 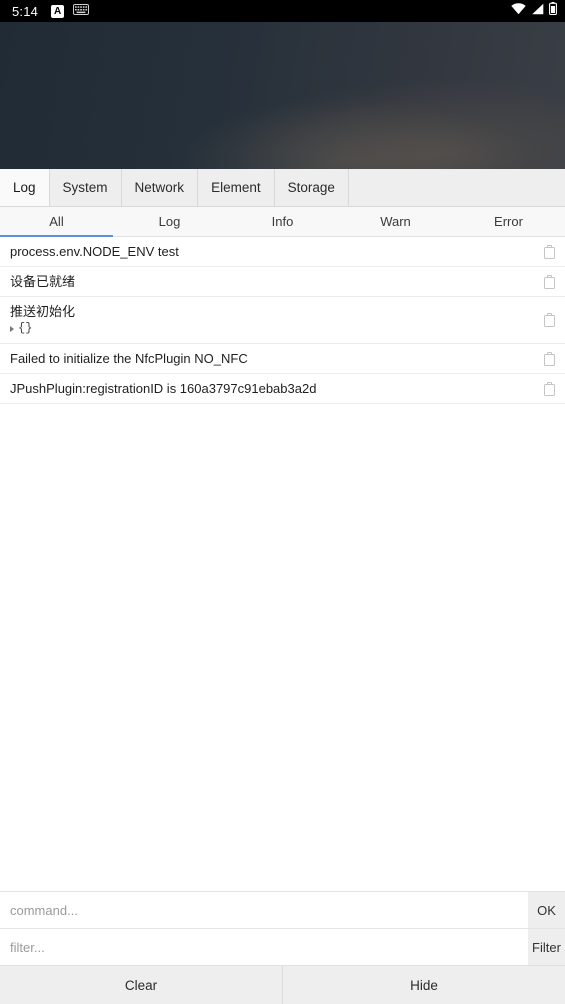 I want to click on filter-apply-button: Filter, so click(x=546, y=947).